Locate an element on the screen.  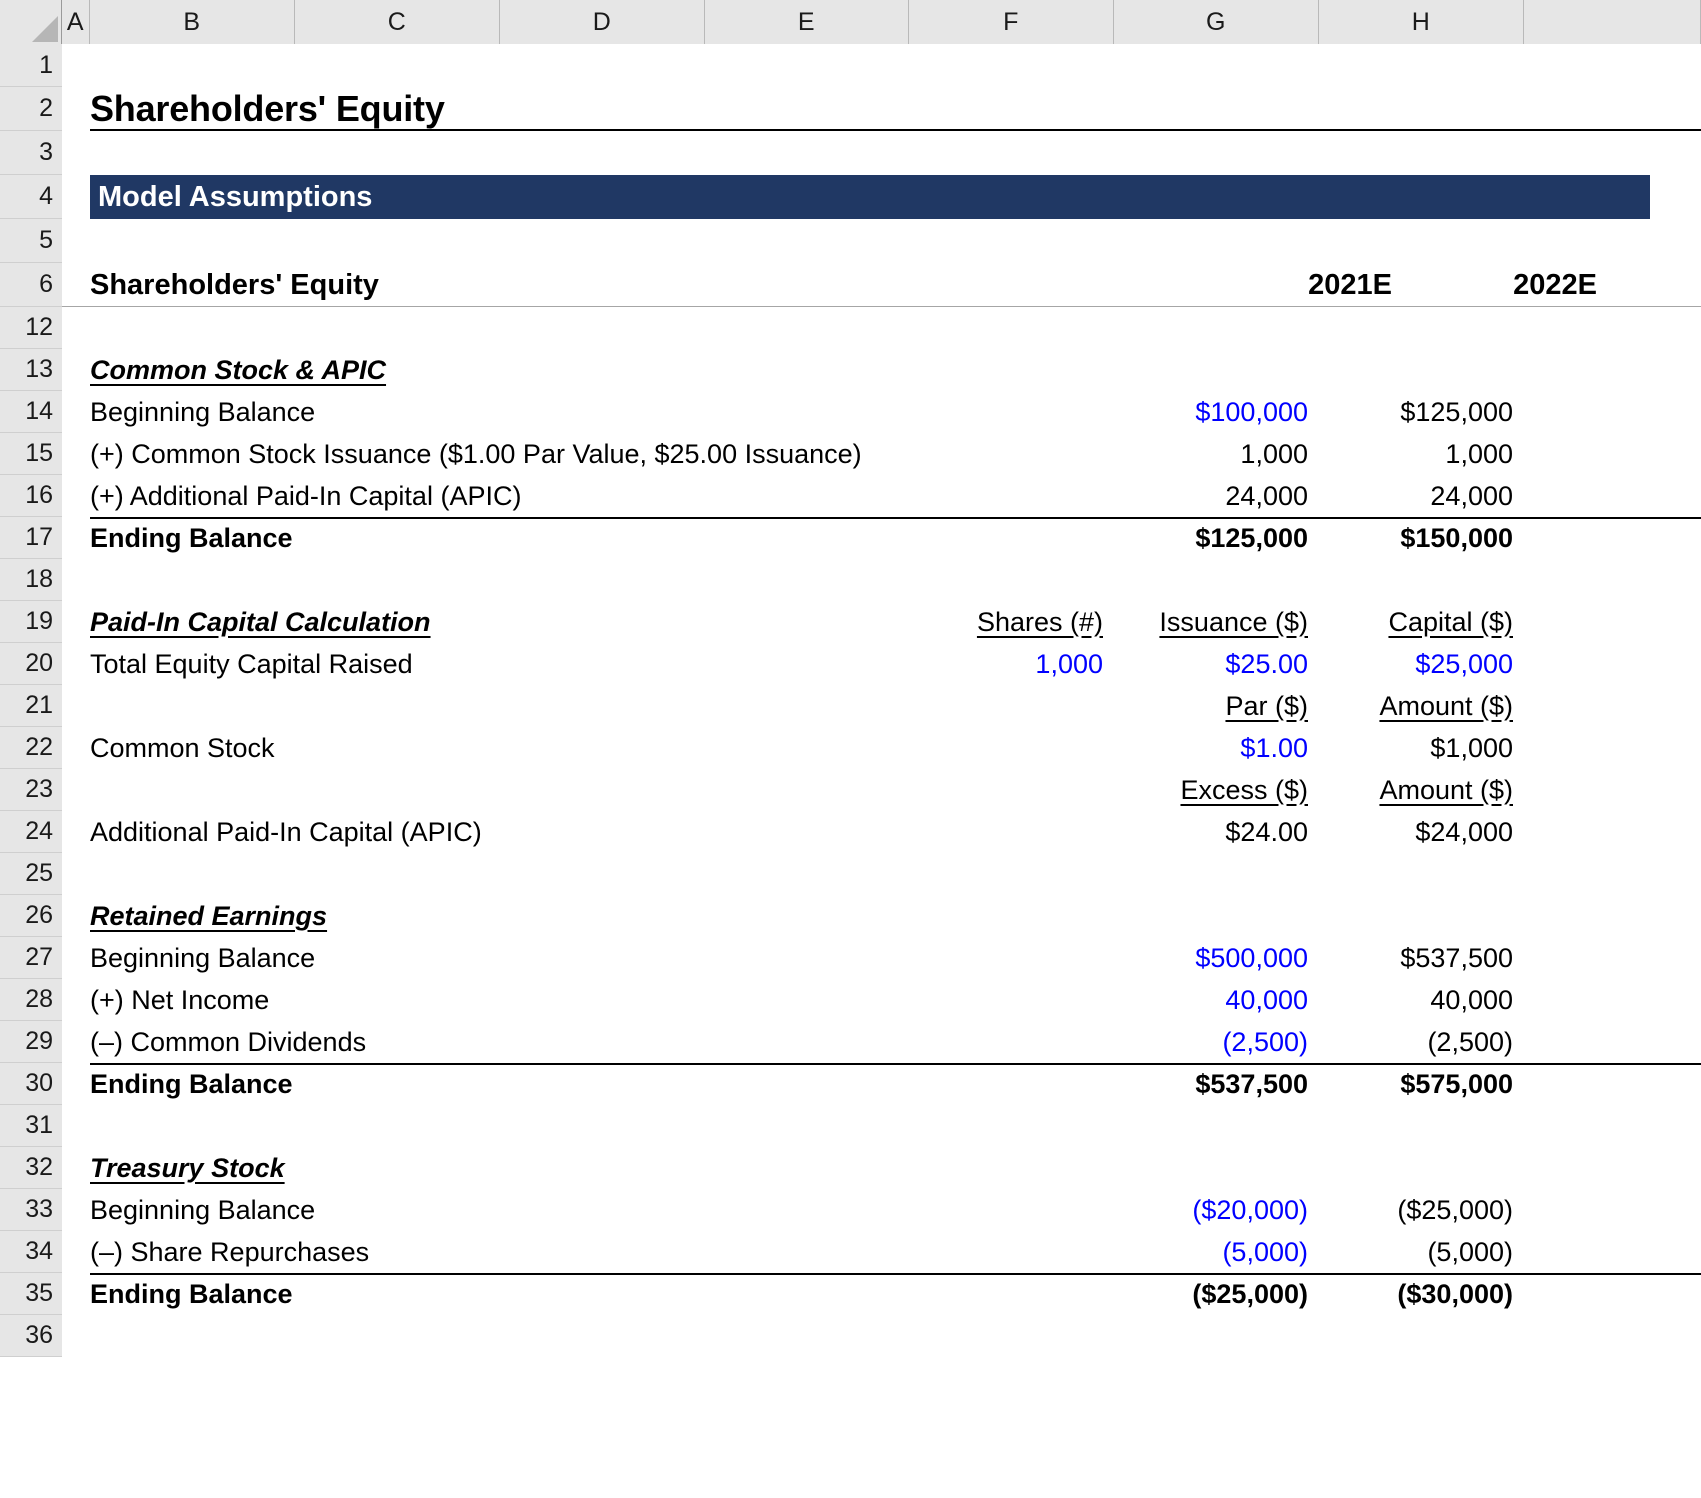
row-label-common-stock: Common Stock is located at coordinates (182, 748).